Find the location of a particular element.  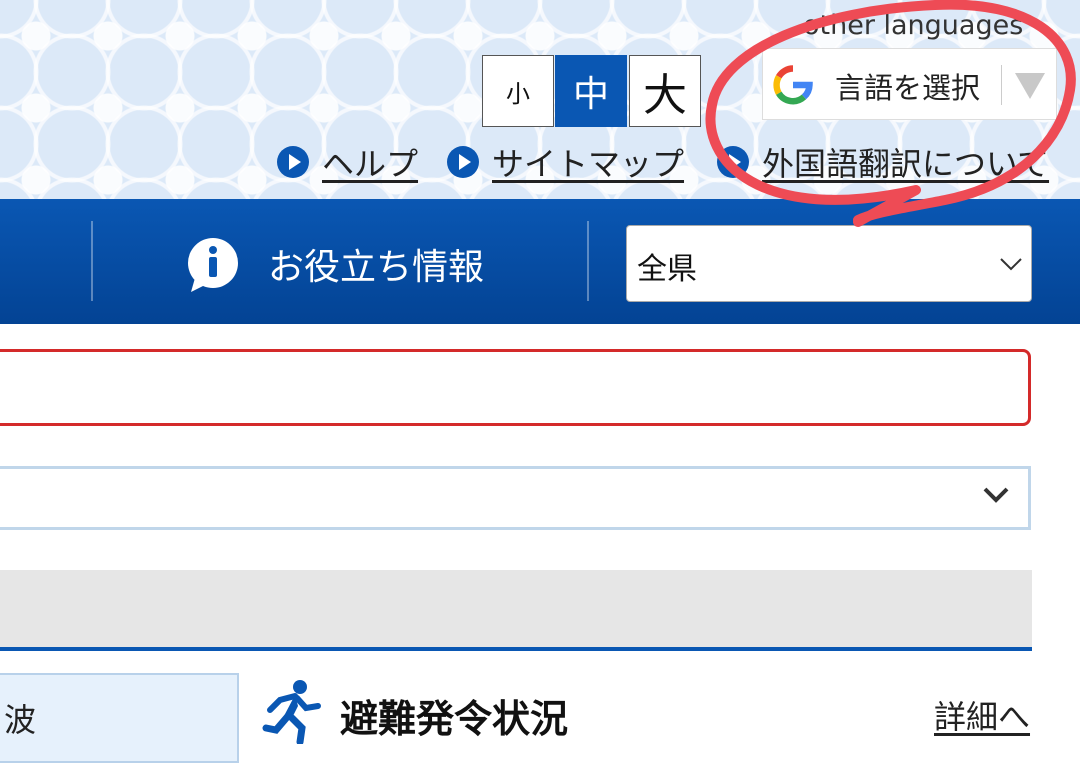

left-info-card-text: 波 is located at coordinates (20, 720).